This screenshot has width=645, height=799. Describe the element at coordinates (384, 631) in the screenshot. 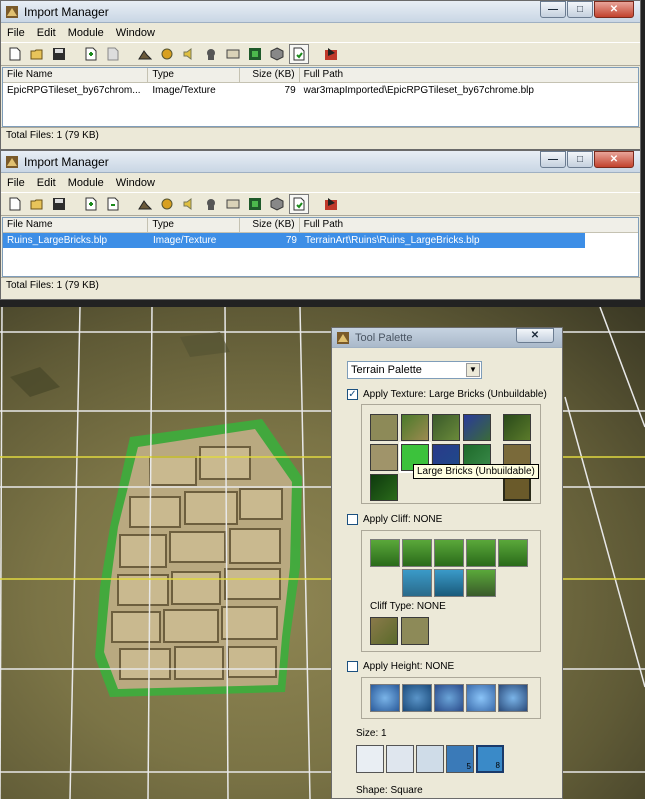

I see `cliff-type-dirt` at that location.